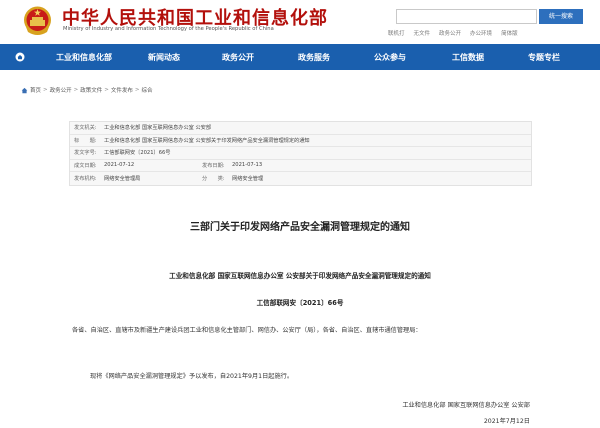  I want to click on meta-row-number: 发文字号: 工信部联网安〔2021〕66号, so click(300, 153).